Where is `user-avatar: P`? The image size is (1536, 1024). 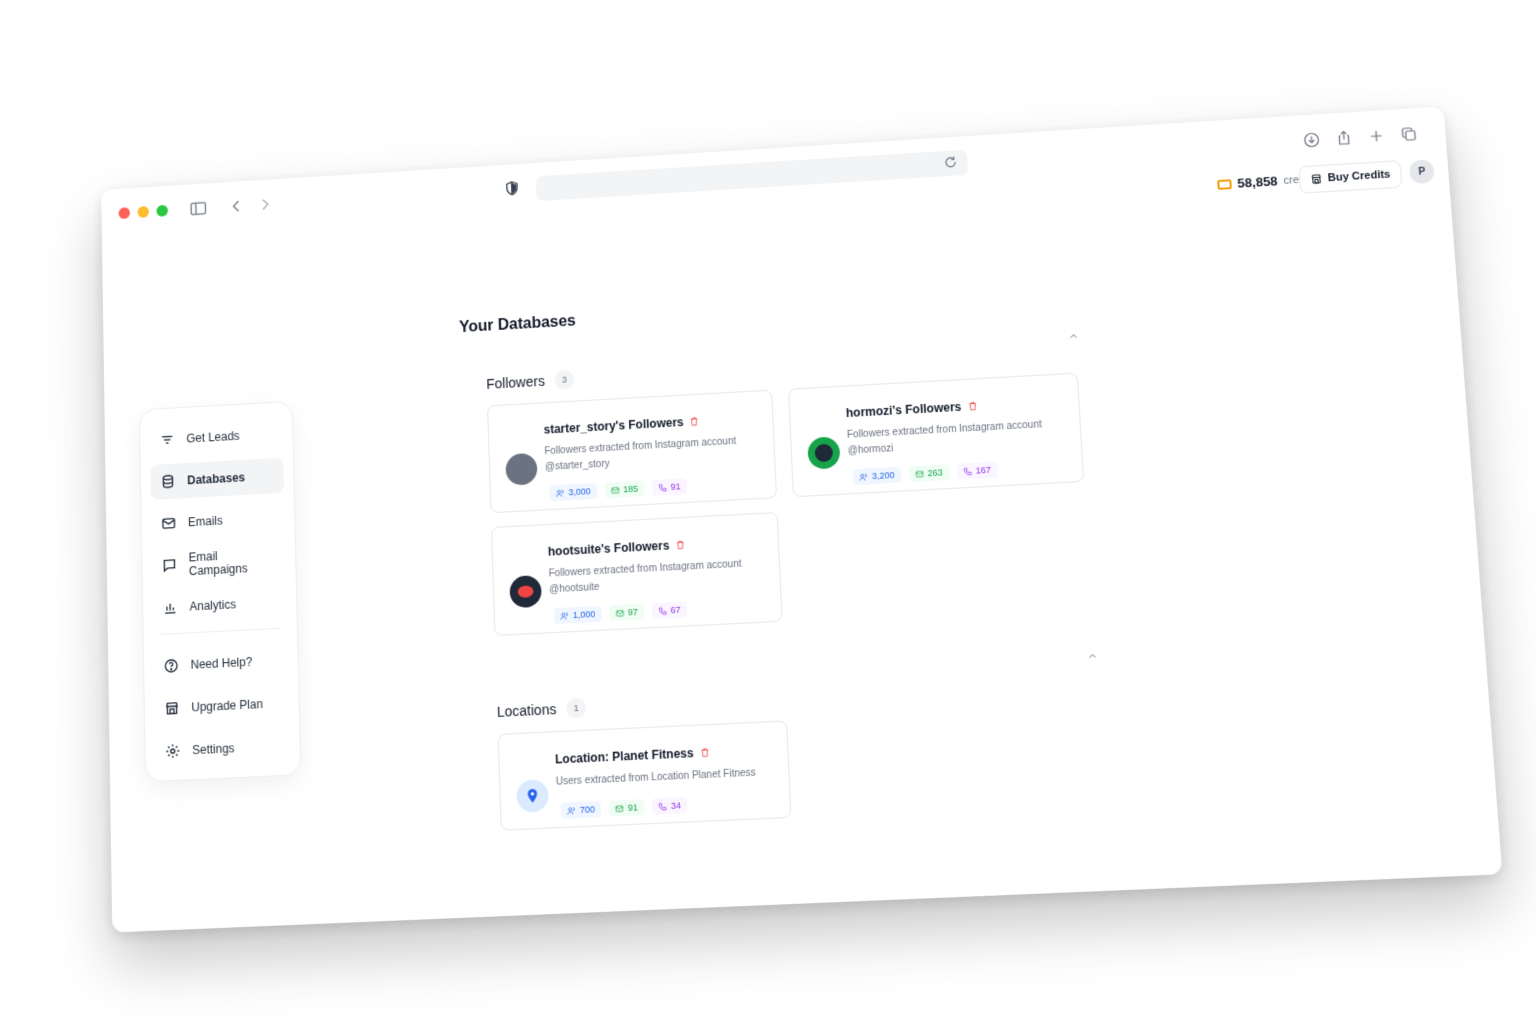 user-avatar: P is located at coordinates (1421, 172).